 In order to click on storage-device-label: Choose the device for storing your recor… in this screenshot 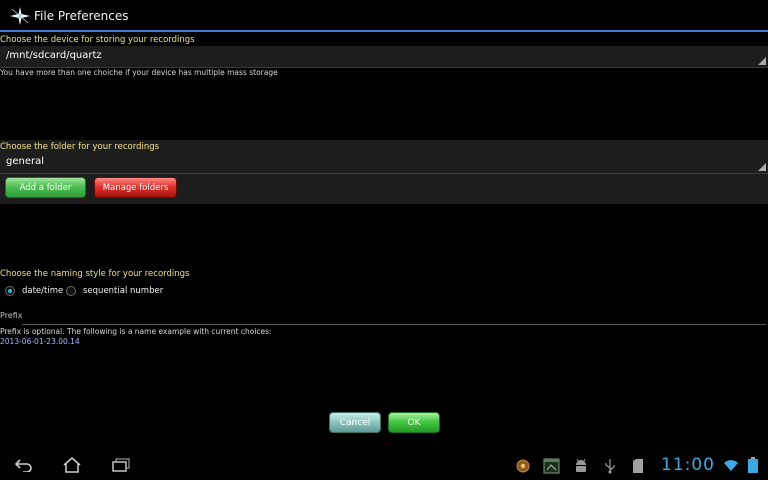, I will do `click(97, 40)`.